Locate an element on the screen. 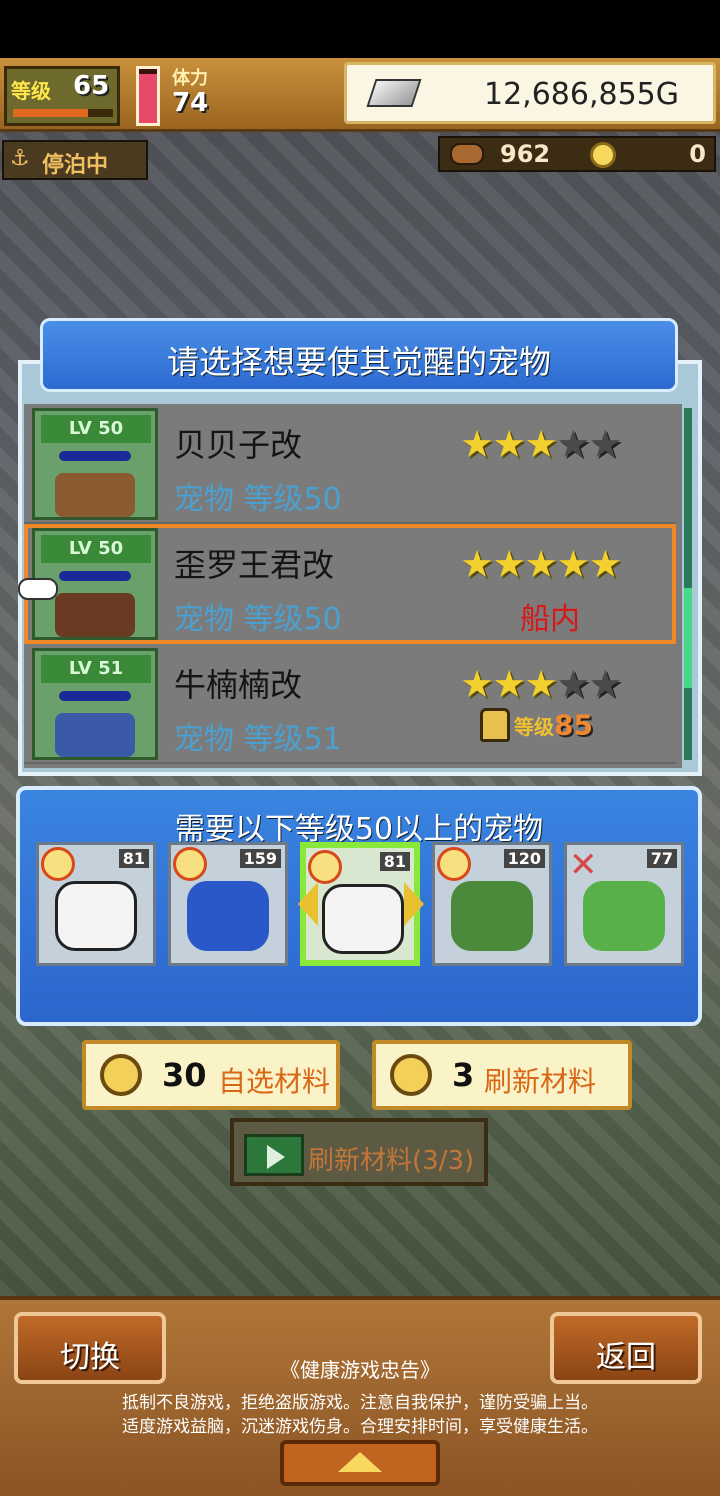  barrel-icon is located at coordinates (467, 154).